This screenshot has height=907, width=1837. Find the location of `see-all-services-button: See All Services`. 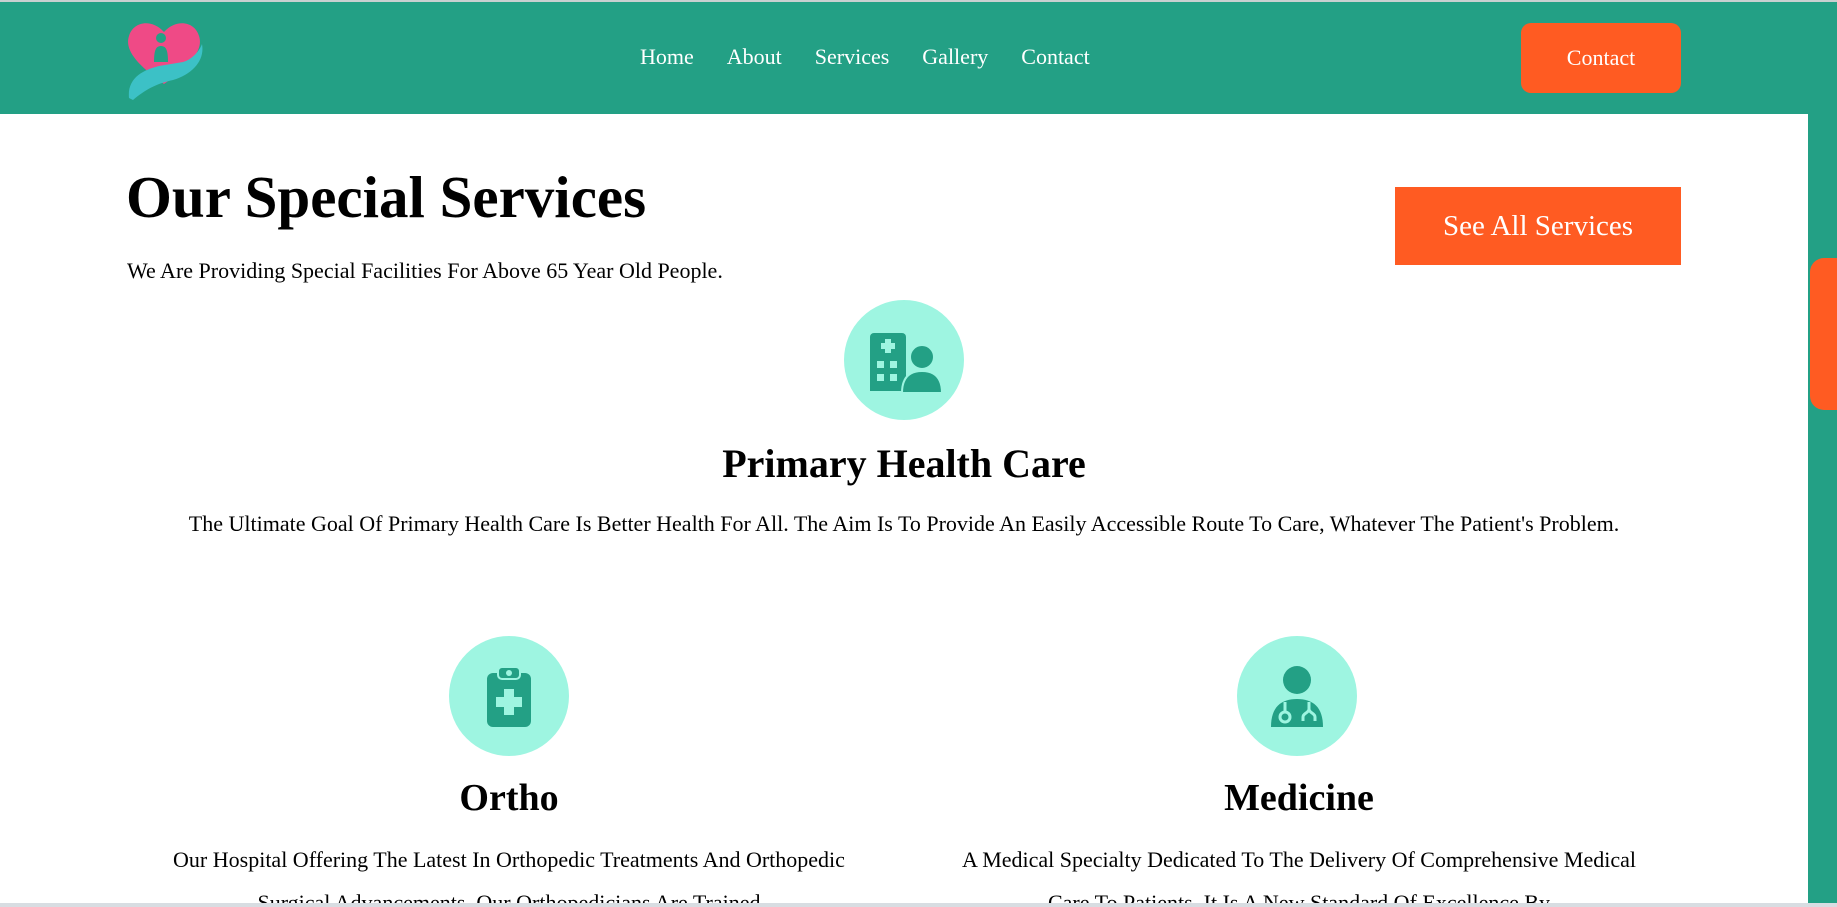

see-all-services-button: See All Services is located at coordinates (1538, 226).